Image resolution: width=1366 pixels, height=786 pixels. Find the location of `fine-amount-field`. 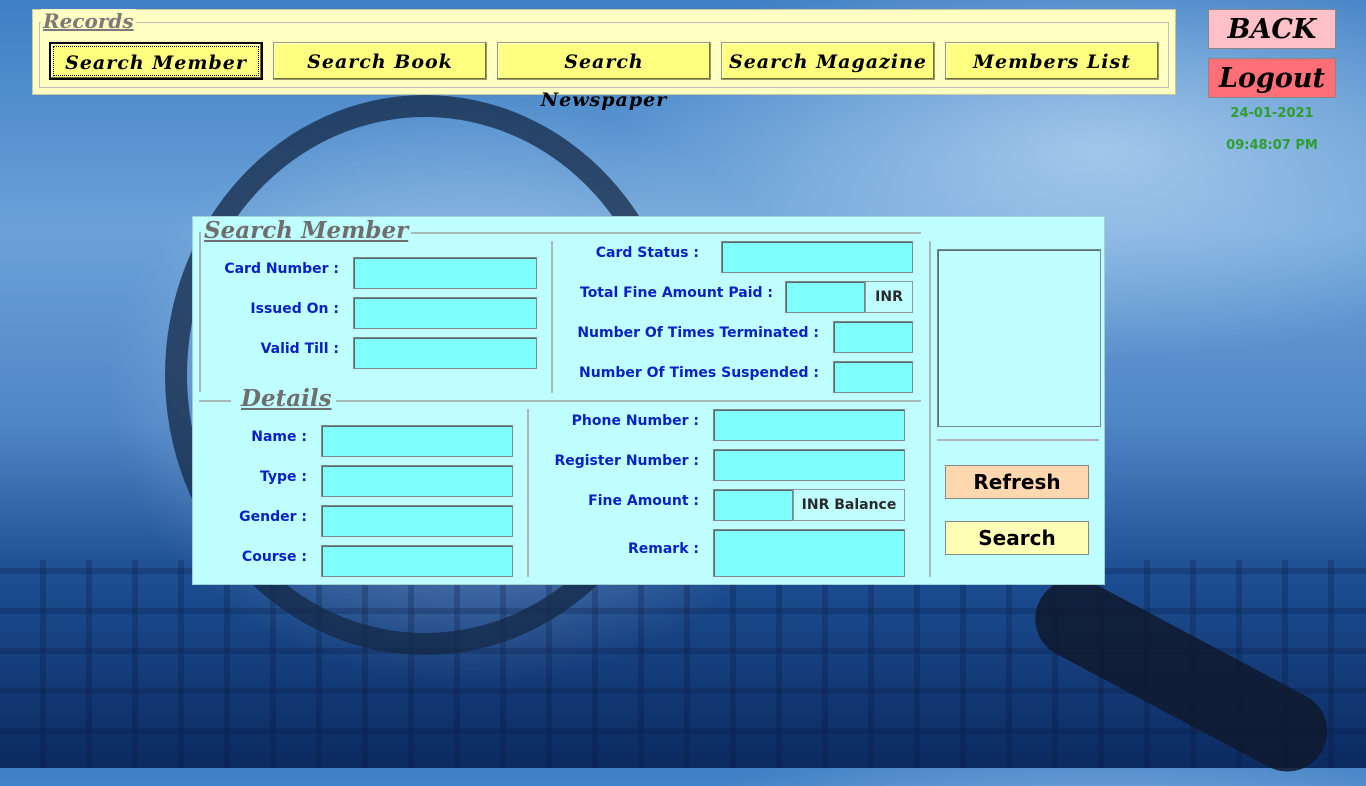

fine-amount-field is located at coordinates (753, 505).